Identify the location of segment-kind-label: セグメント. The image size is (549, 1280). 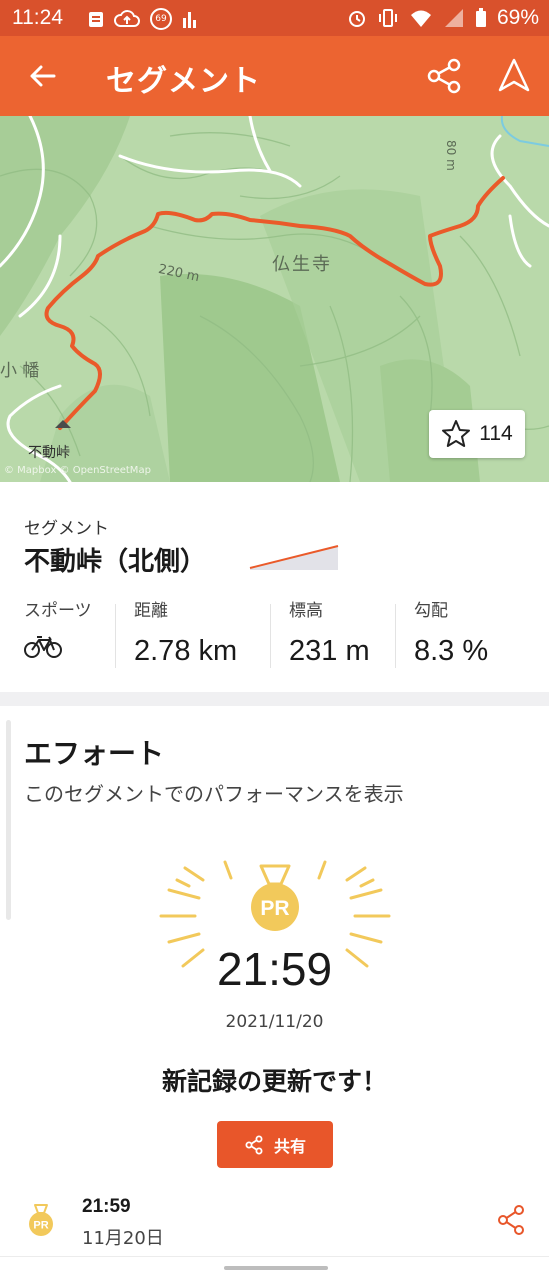
(66, 529).